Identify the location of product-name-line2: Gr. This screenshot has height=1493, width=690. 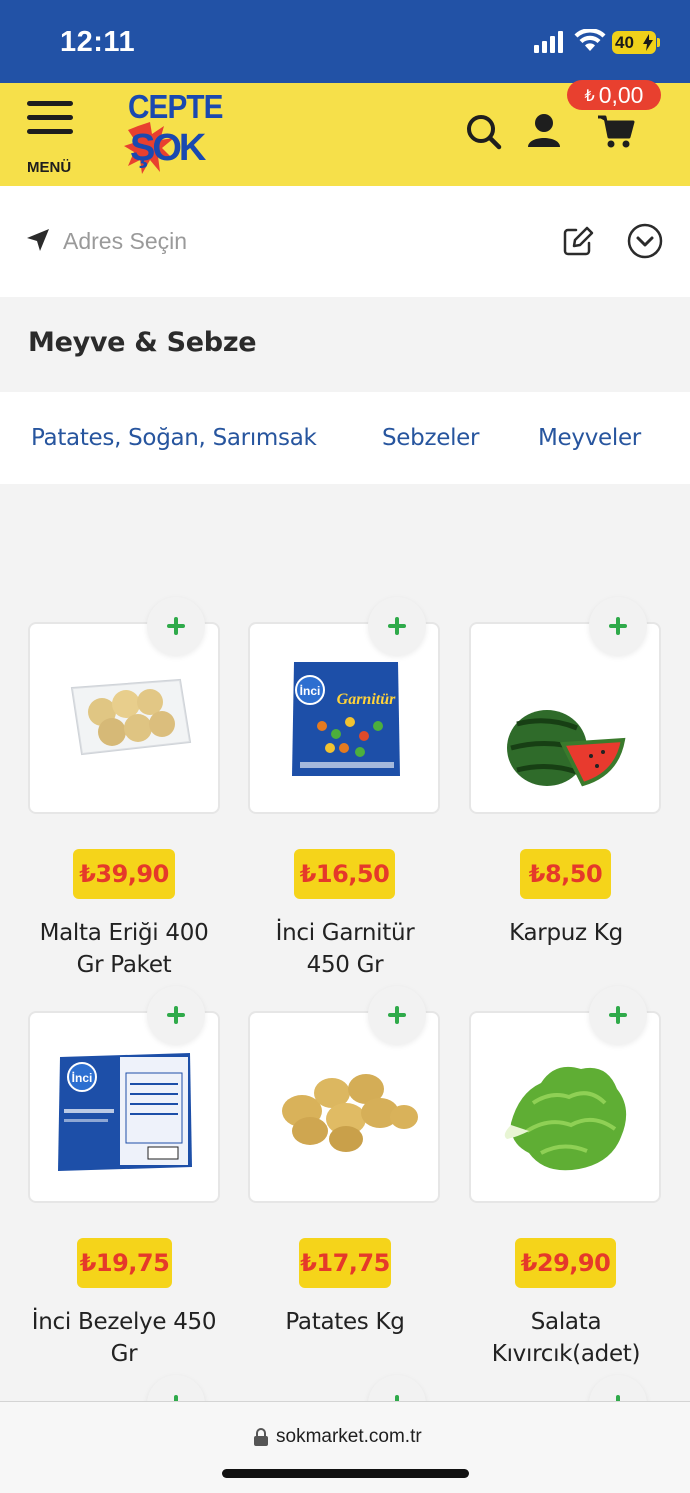
(124, 1354).